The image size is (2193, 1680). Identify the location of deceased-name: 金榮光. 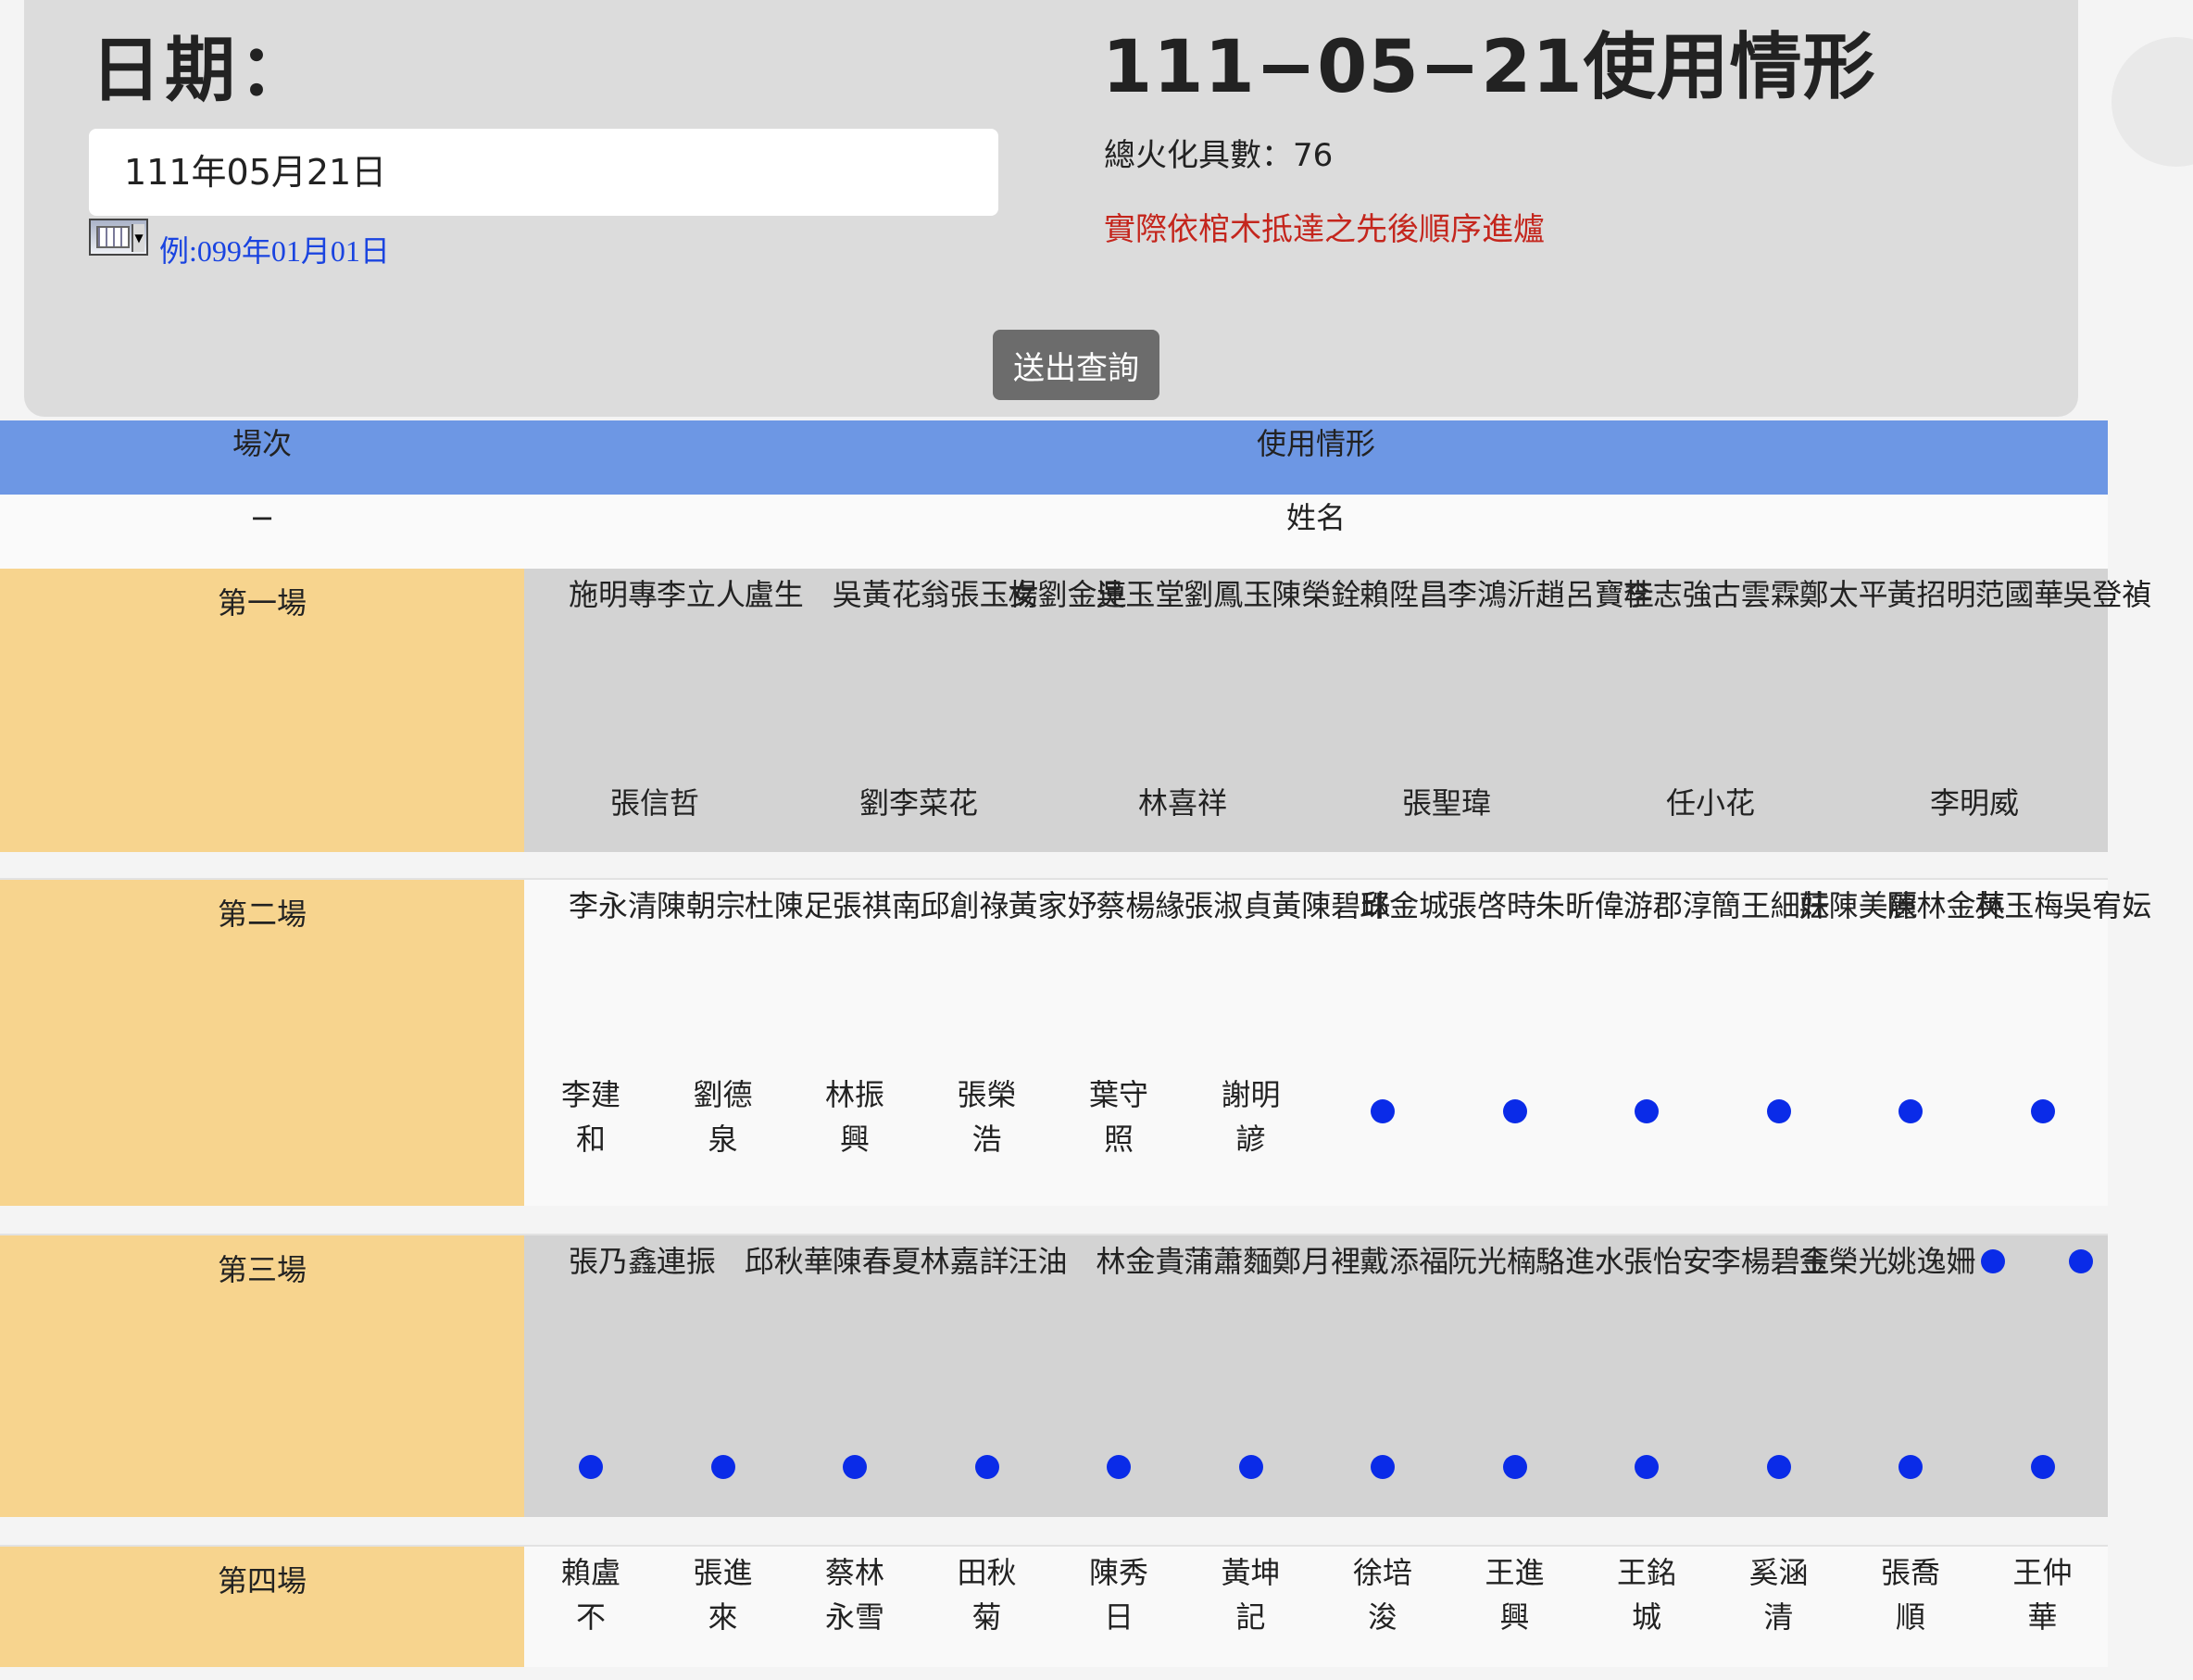
(1843, 1261).